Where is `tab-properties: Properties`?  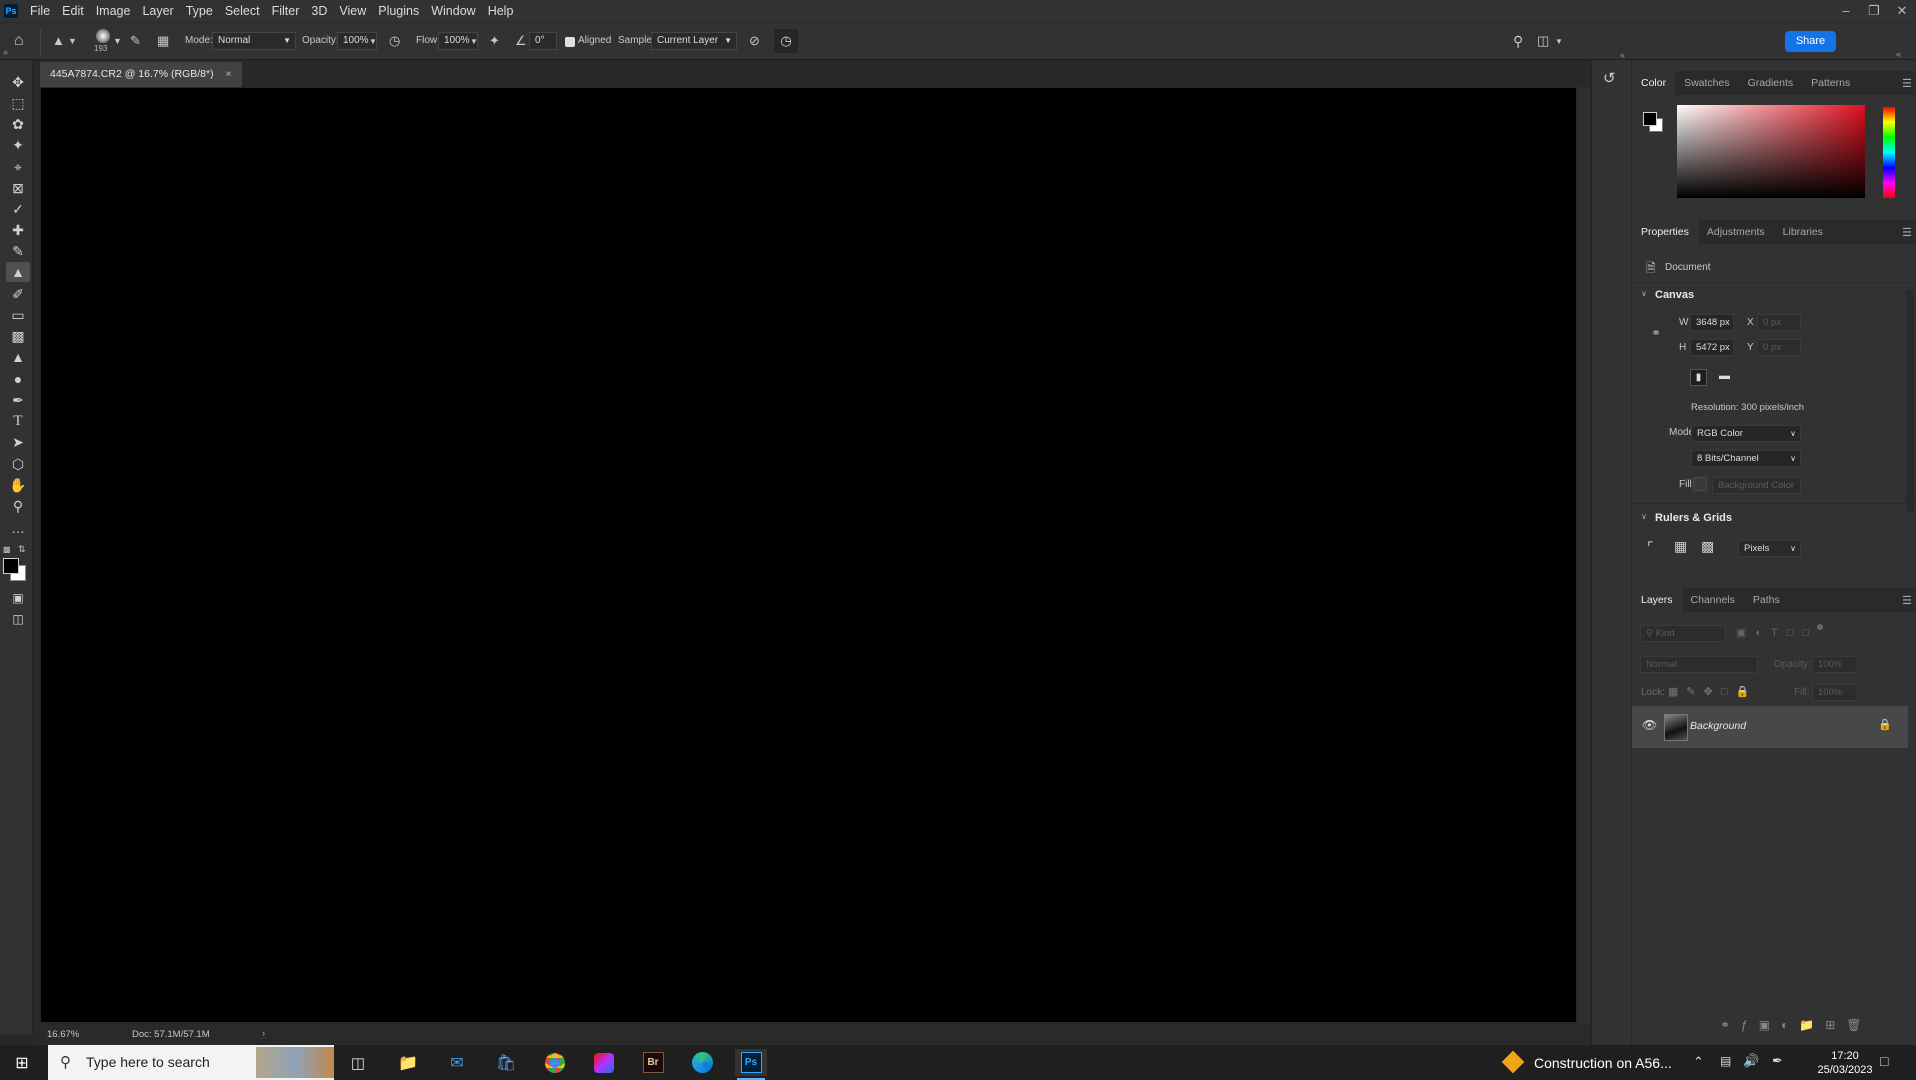 tab-properties: Properties is located at coordinates (1665, 232).